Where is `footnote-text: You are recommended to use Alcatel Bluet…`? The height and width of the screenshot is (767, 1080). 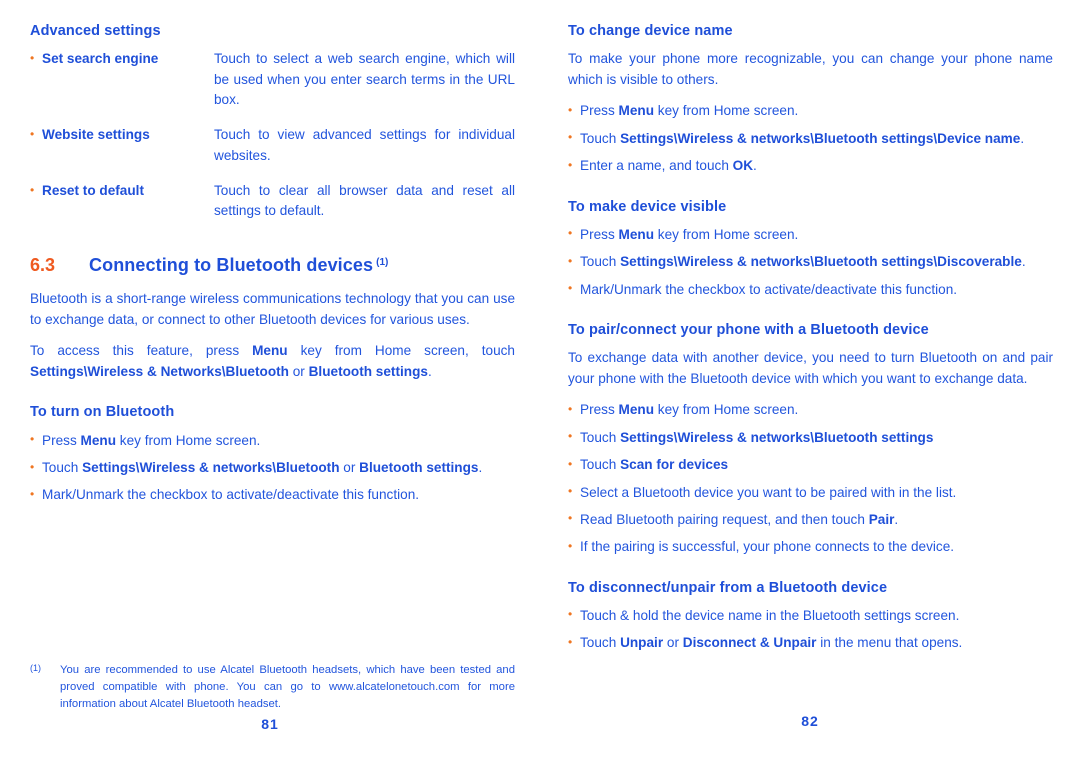
footnote-text: You are recommended to use Alcatel Bluet… is located at coordinates (287, 687).